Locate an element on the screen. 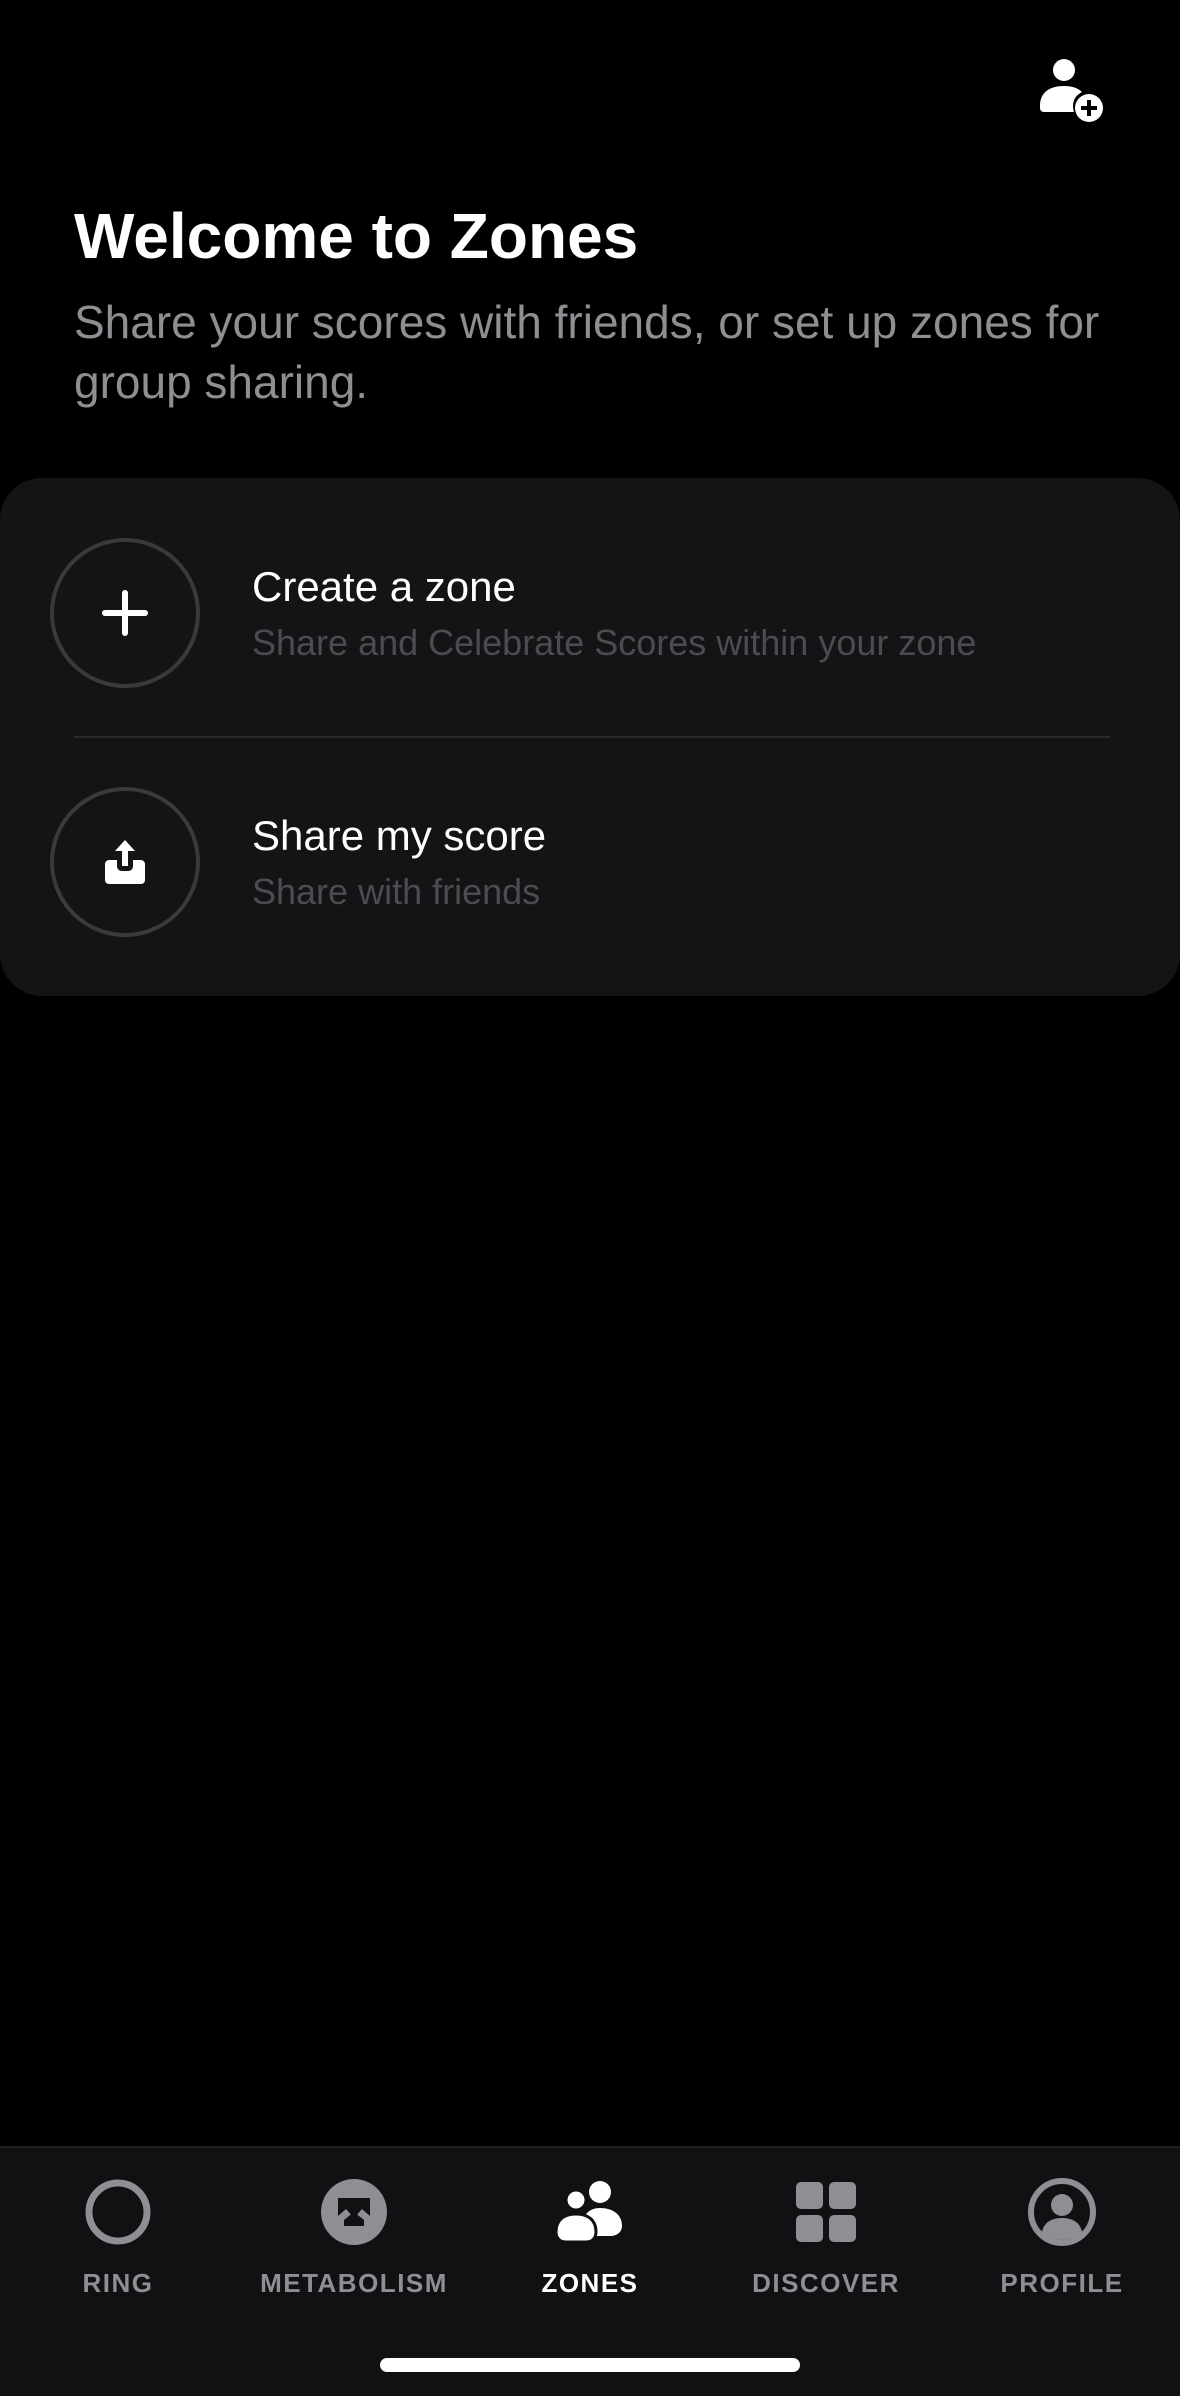 This screenshot has width=1180, height=2396. zones-icon is located at coordinates (590, 2212).